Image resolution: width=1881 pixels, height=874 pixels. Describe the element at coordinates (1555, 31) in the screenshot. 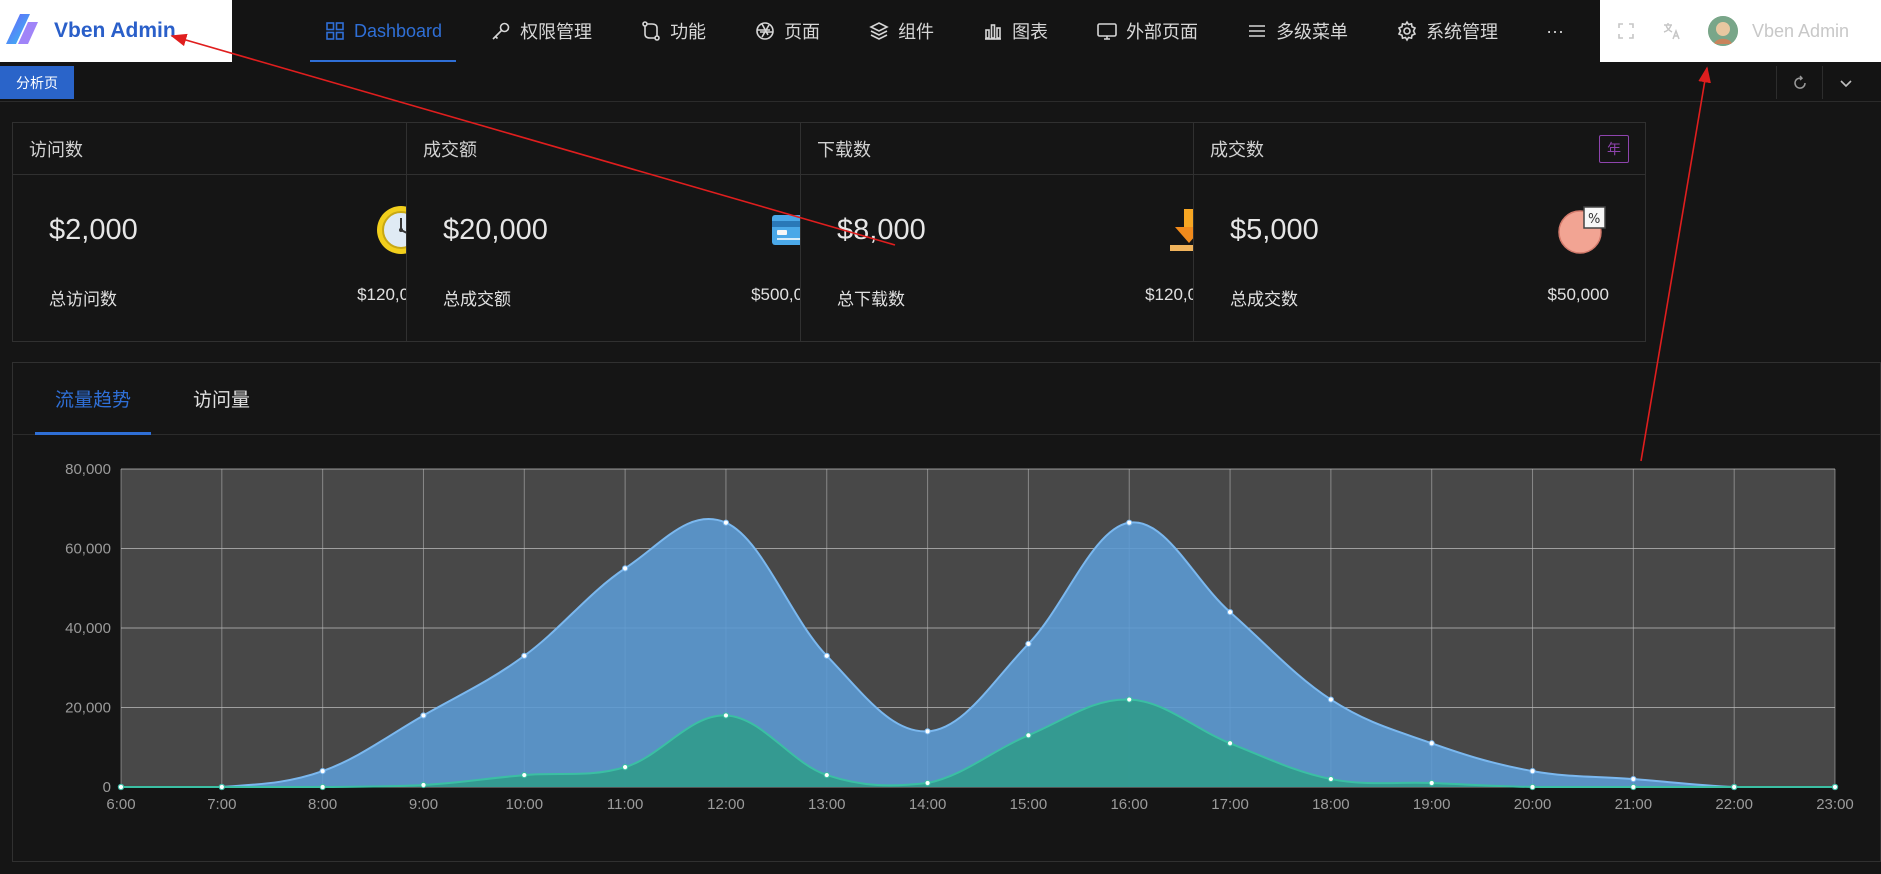

I see `more-menu-button: ···` at that location.